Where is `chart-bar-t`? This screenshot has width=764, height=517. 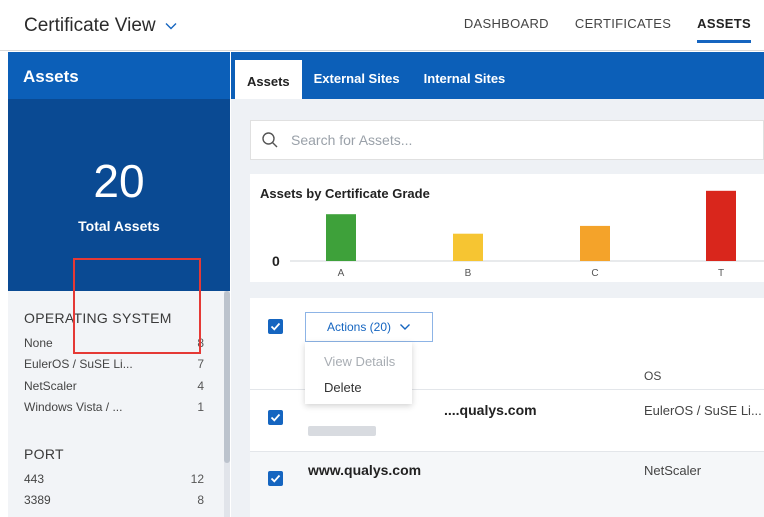
chart-bar-t is located at coordinates (721, 225).